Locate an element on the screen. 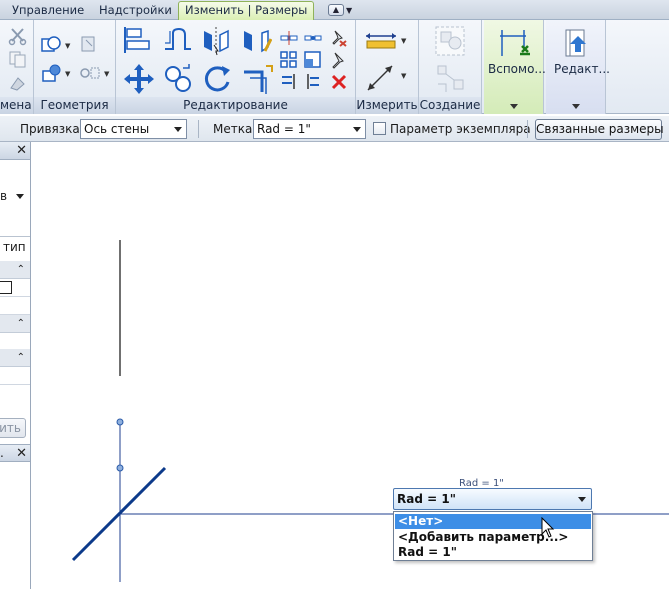 The height and width of the screenshot is (589, 669). chevron-down-icon is located at coordinates (582, 499).